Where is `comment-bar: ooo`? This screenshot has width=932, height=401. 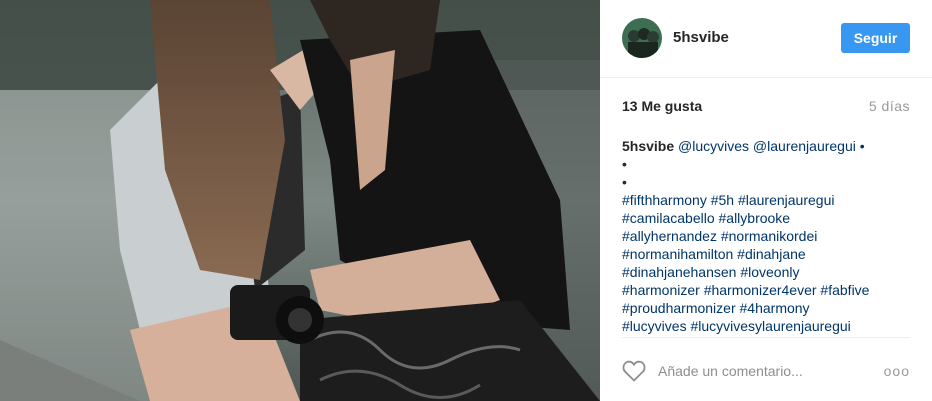
comment-bar: ooo is located at coordinates (766, 369).